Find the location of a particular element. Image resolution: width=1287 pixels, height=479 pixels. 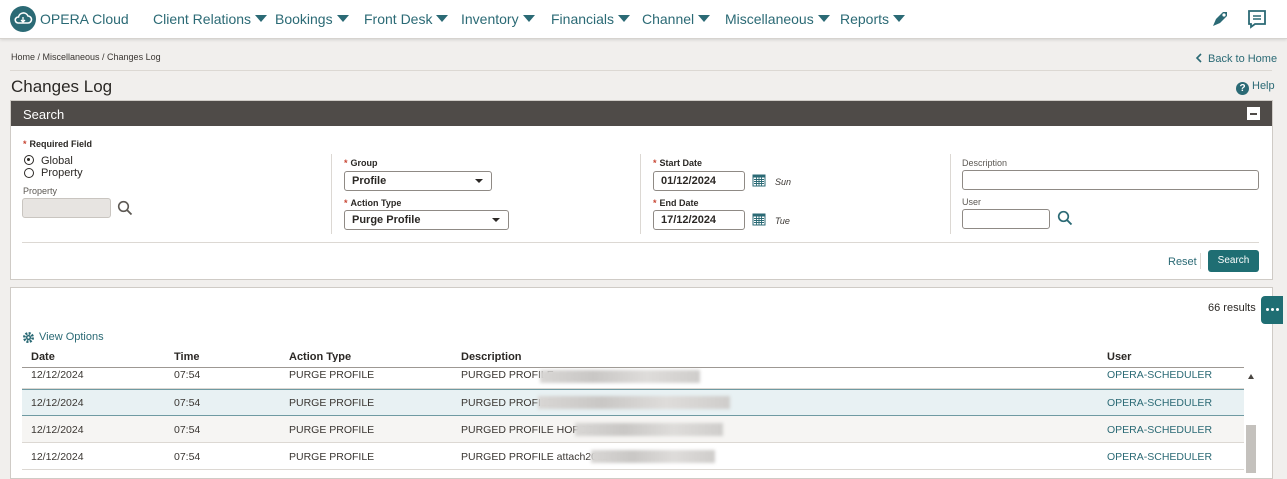

help-link: ? Help is located at coordinates (1255, 87).